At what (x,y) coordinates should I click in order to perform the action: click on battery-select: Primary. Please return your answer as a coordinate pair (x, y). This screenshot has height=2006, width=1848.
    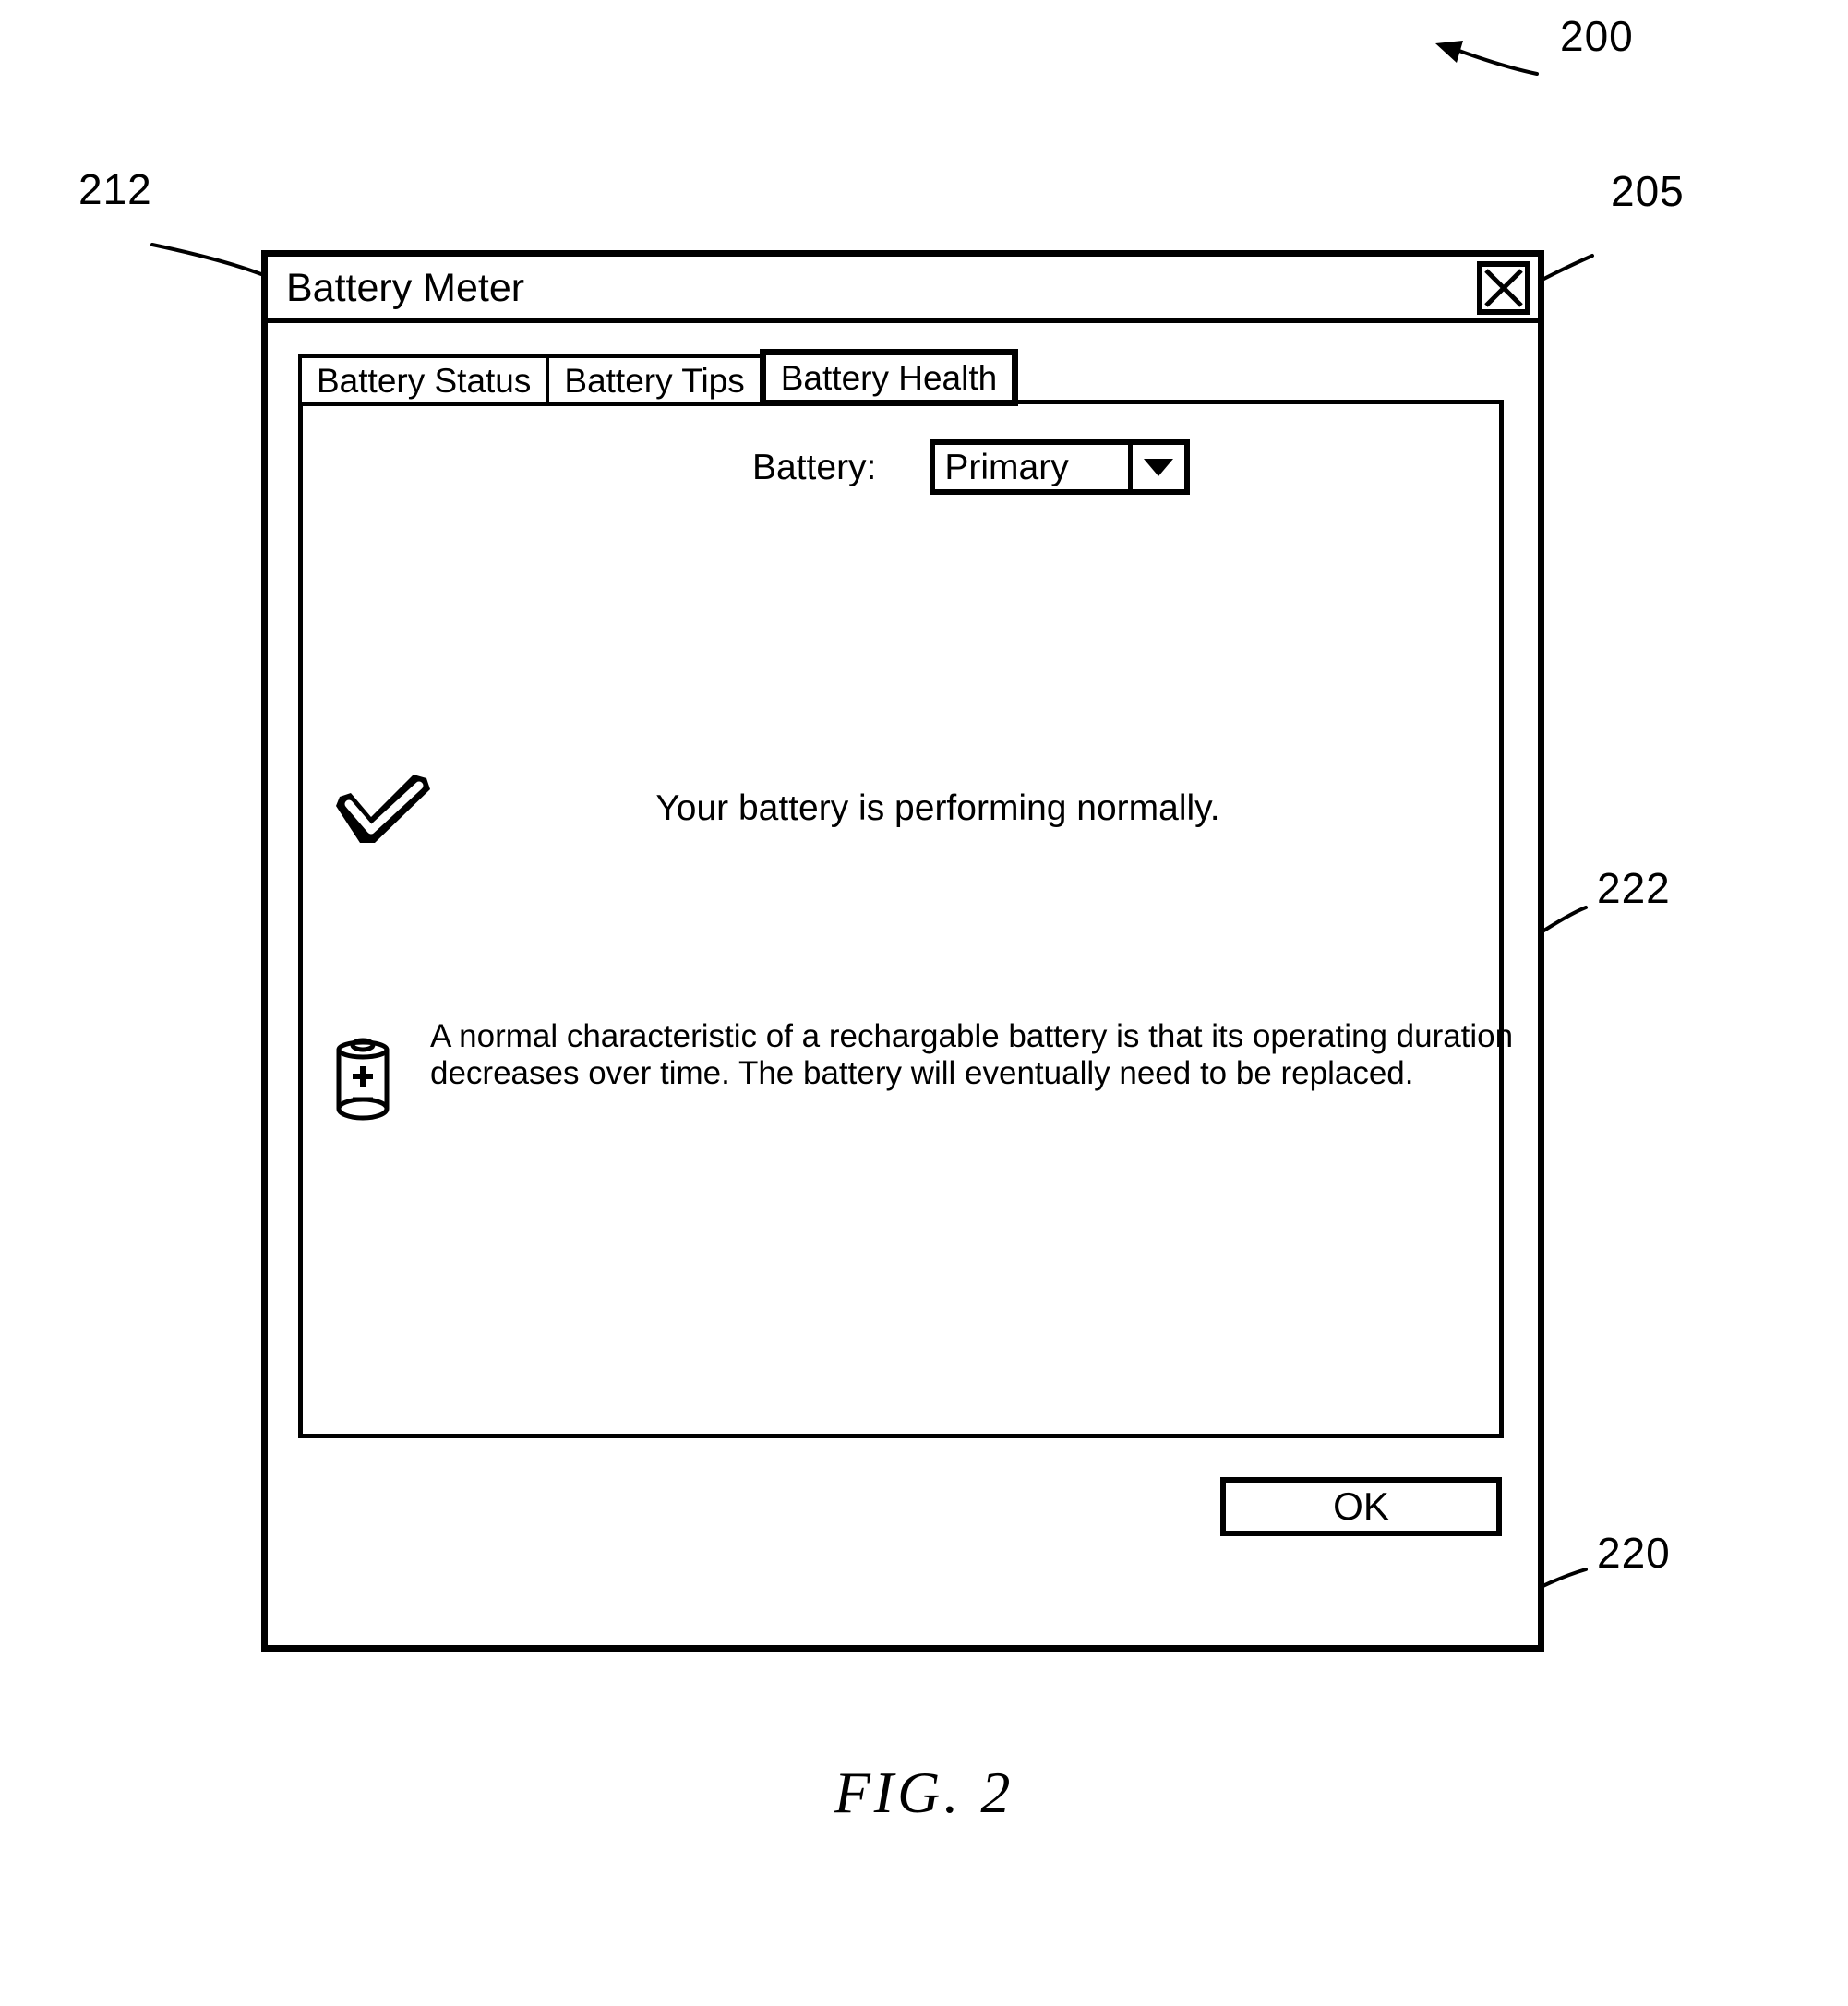
    Looking at the image, I should click on (1060, 467).